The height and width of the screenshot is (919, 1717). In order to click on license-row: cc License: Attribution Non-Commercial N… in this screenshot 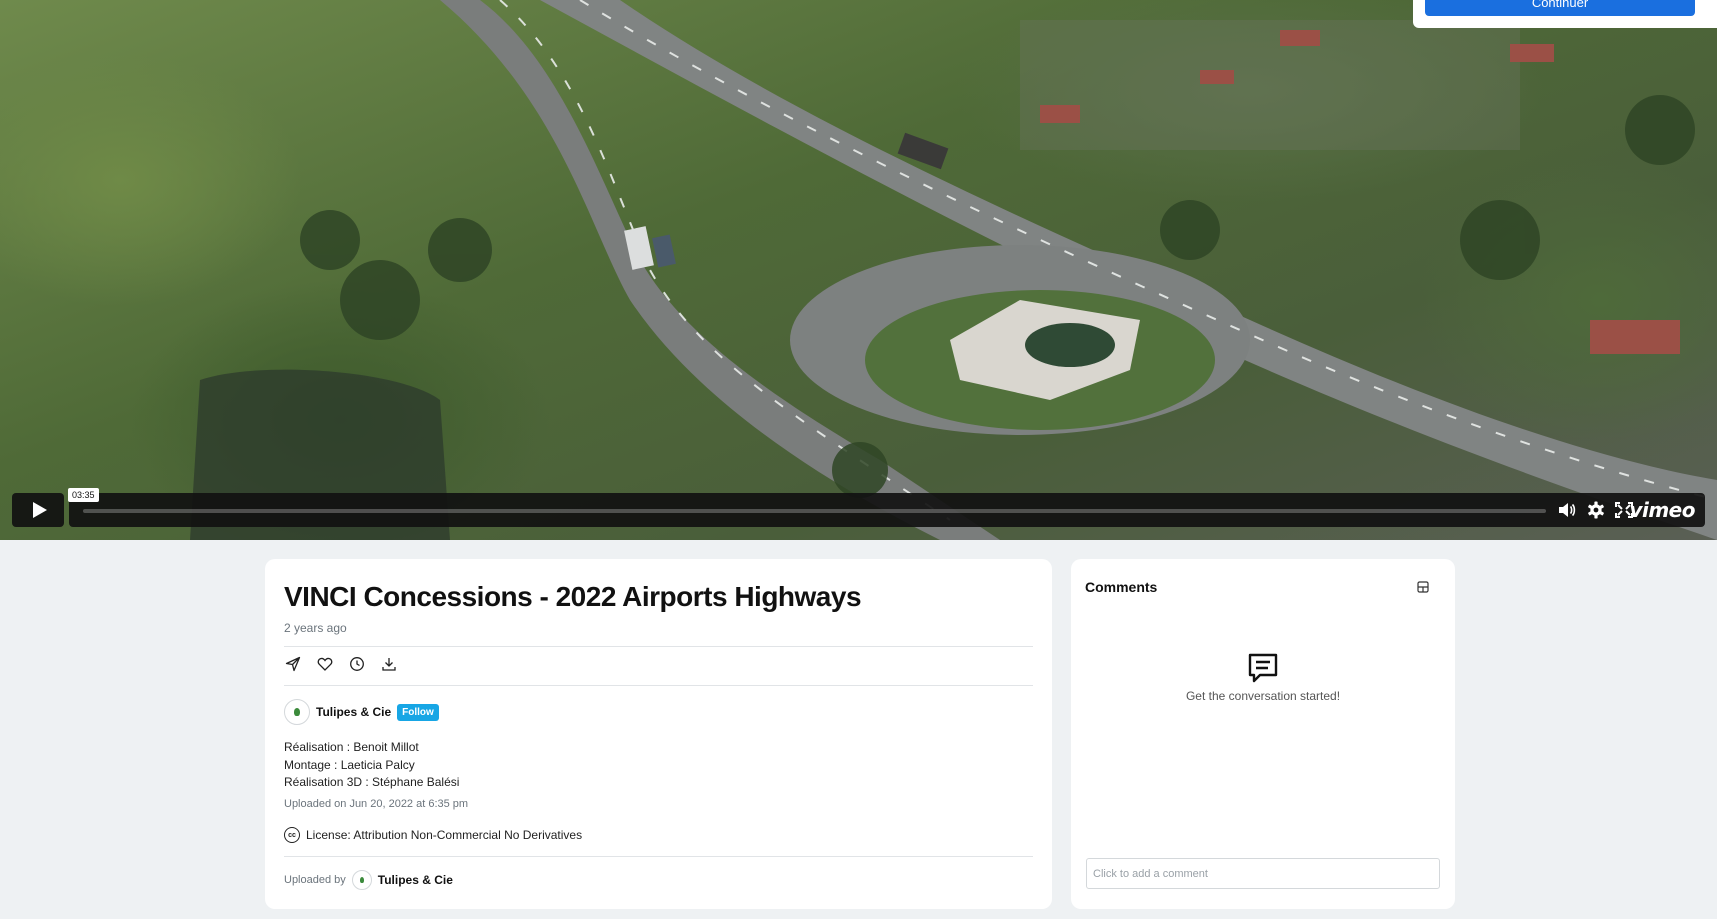, I will do `click(433, 835)`.